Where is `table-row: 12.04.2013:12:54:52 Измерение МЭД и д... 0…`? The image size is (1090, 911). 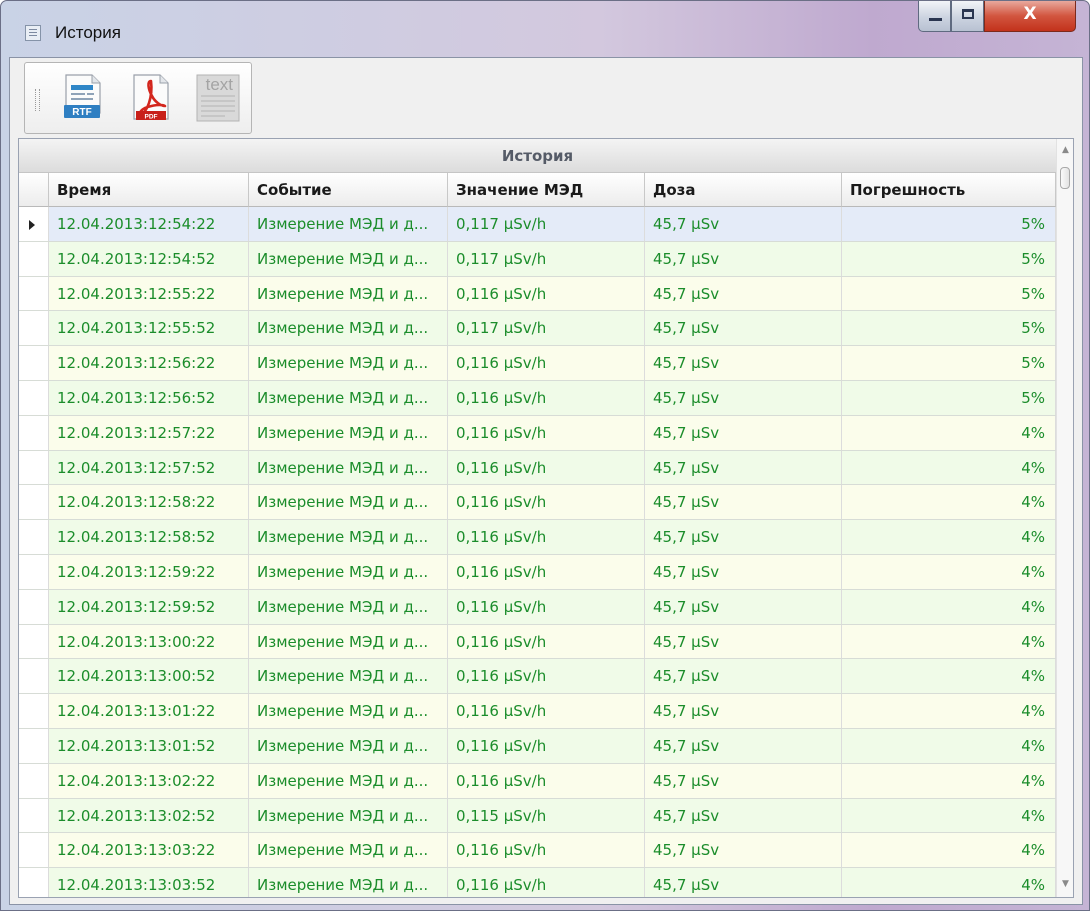 table-row: 12.04.2013:12:54:52 Измерение МЭД и д... 0… is located at coordinates (537, 259).